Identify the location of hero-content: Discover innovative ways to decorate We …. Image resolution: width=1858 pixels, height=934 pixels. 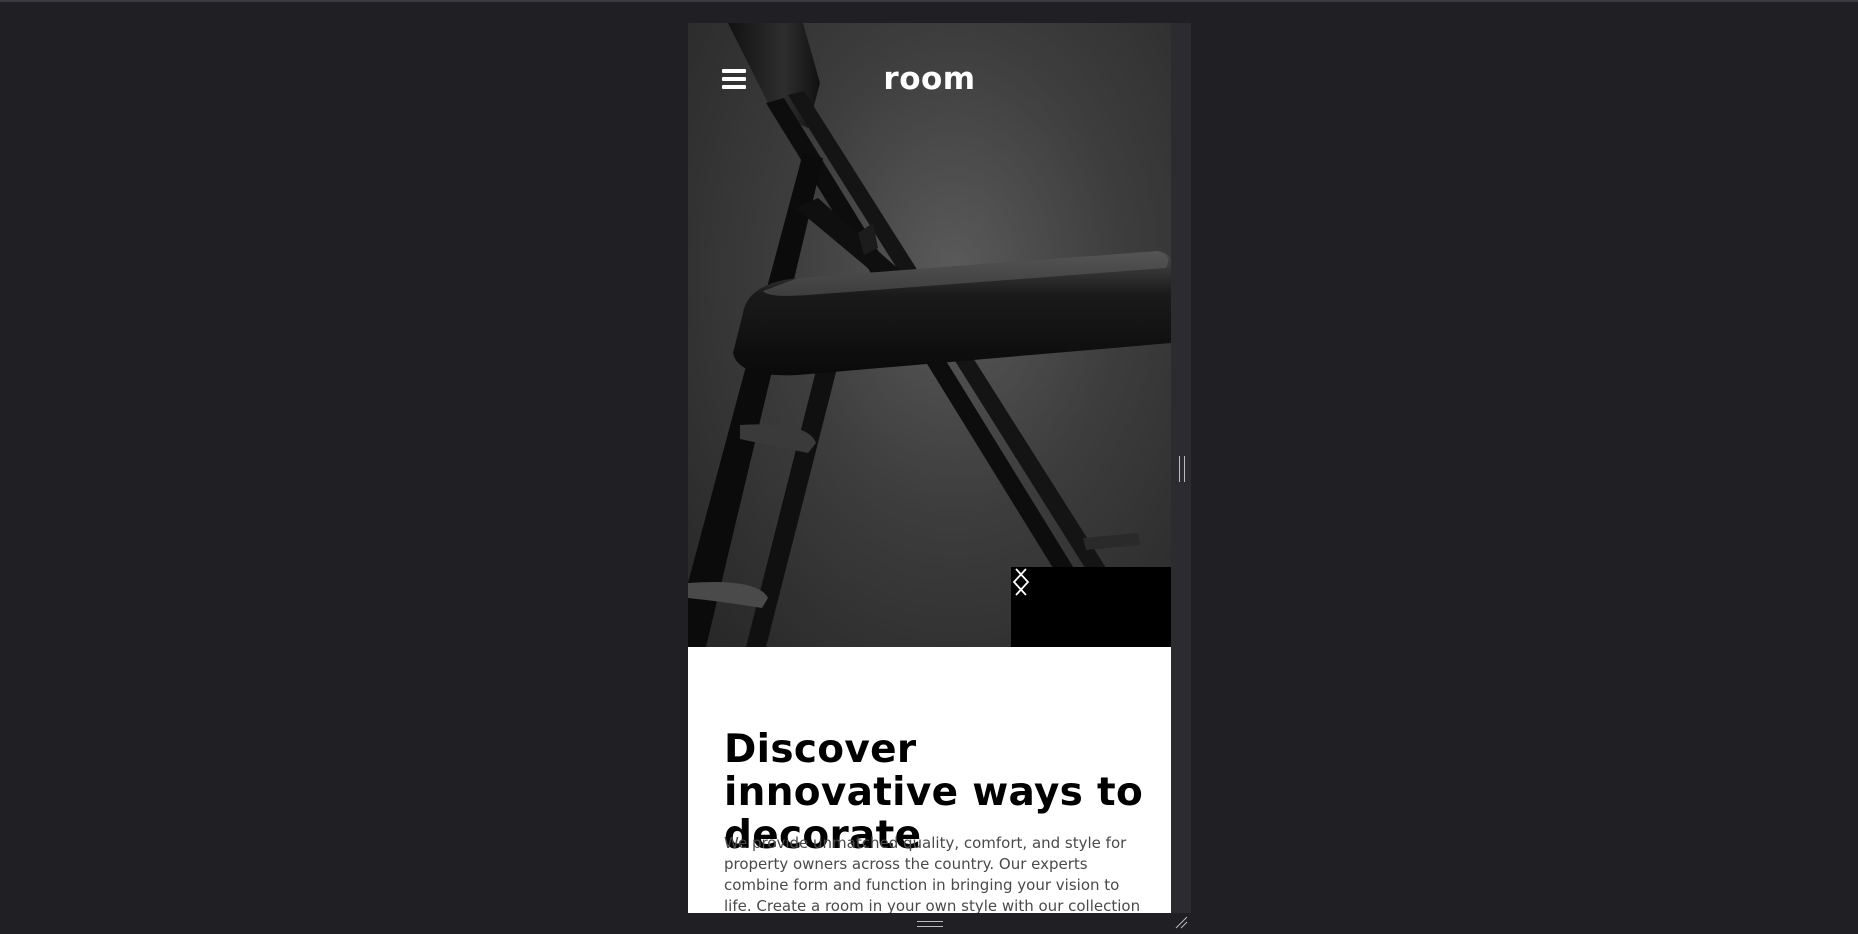
(929, 780).